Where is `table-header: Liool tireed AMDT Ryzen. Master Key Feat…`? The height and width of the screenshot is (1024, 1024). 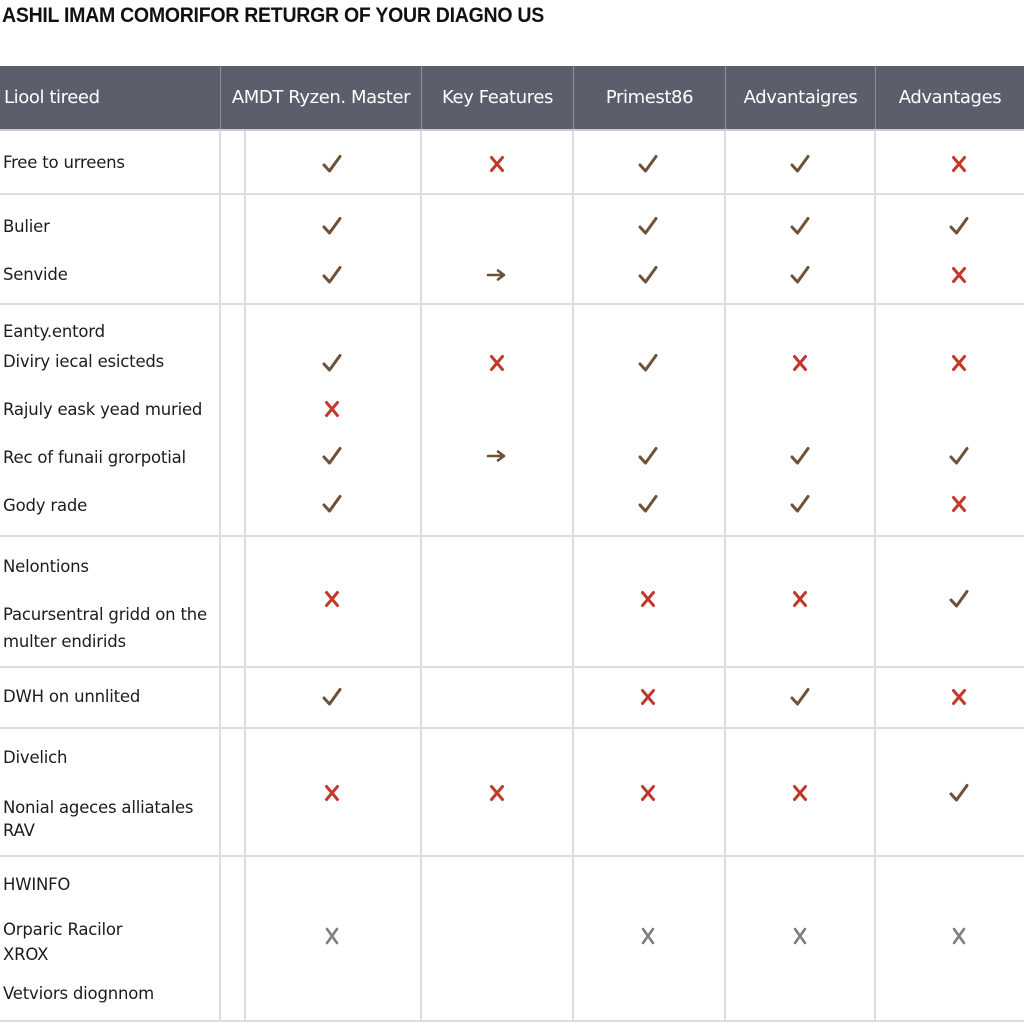
table-header: Liool tireed AMDT Ryzen. Master Key Feat… is located at coordinates (512, 98).